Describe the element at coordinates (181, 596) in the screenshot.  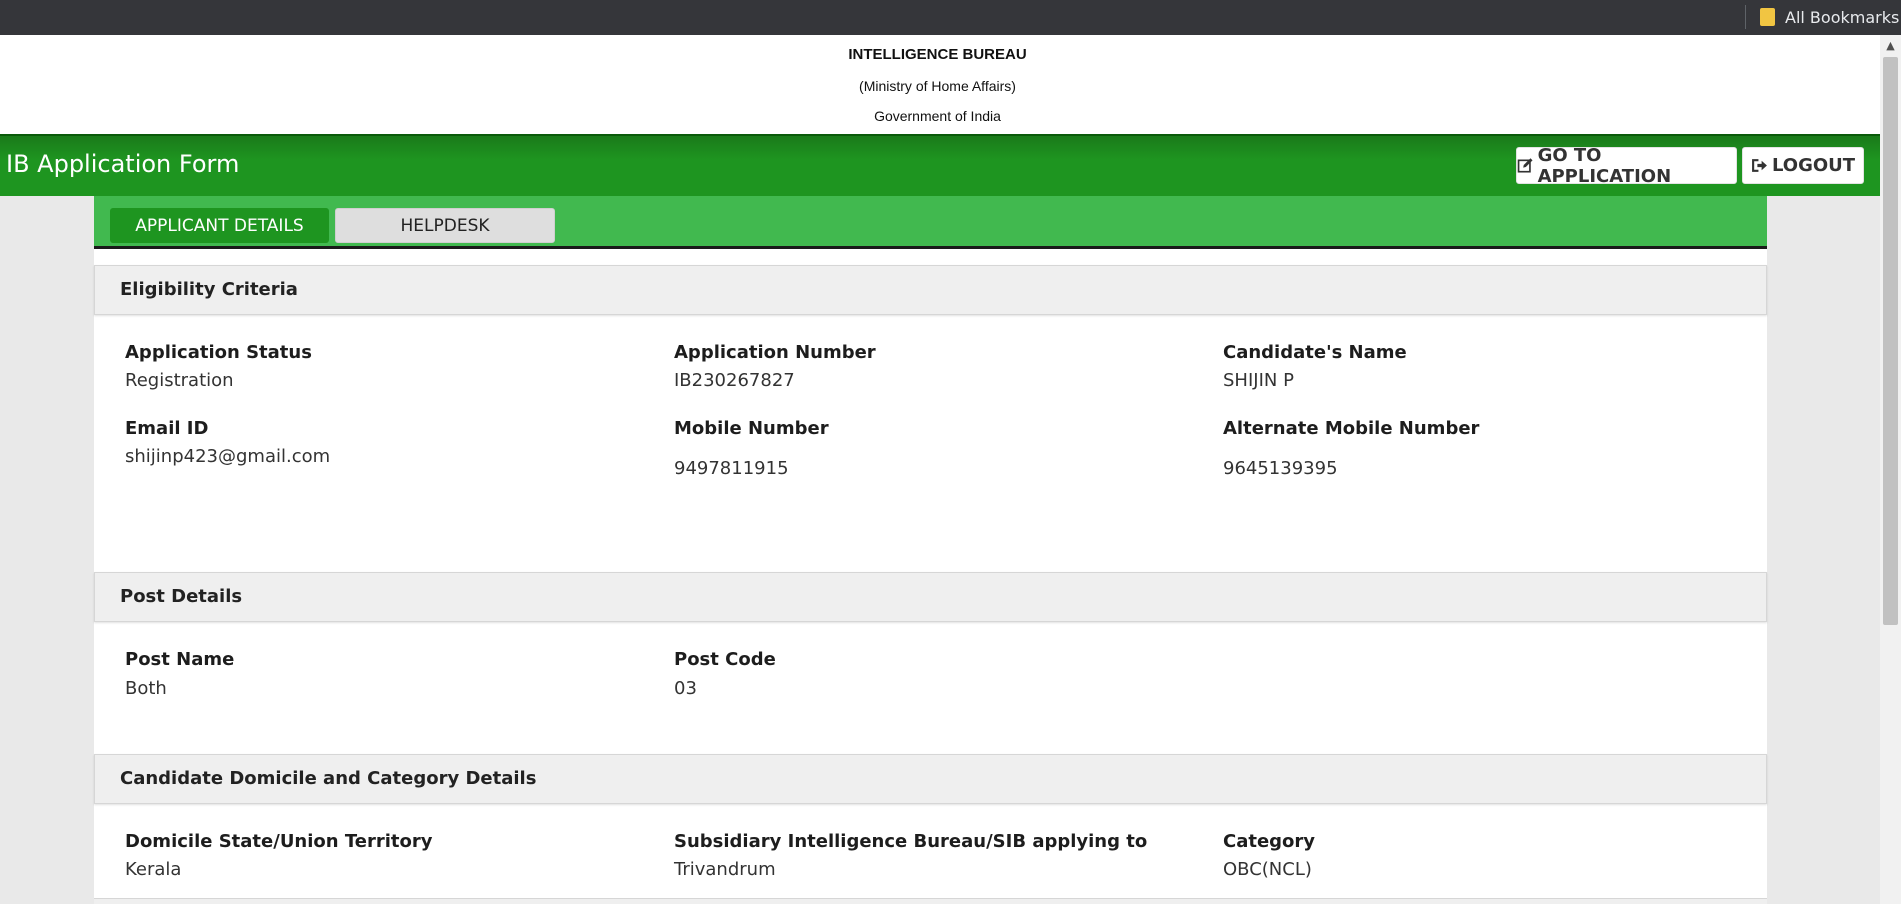
I see `post-heading: Post Details` at that location.